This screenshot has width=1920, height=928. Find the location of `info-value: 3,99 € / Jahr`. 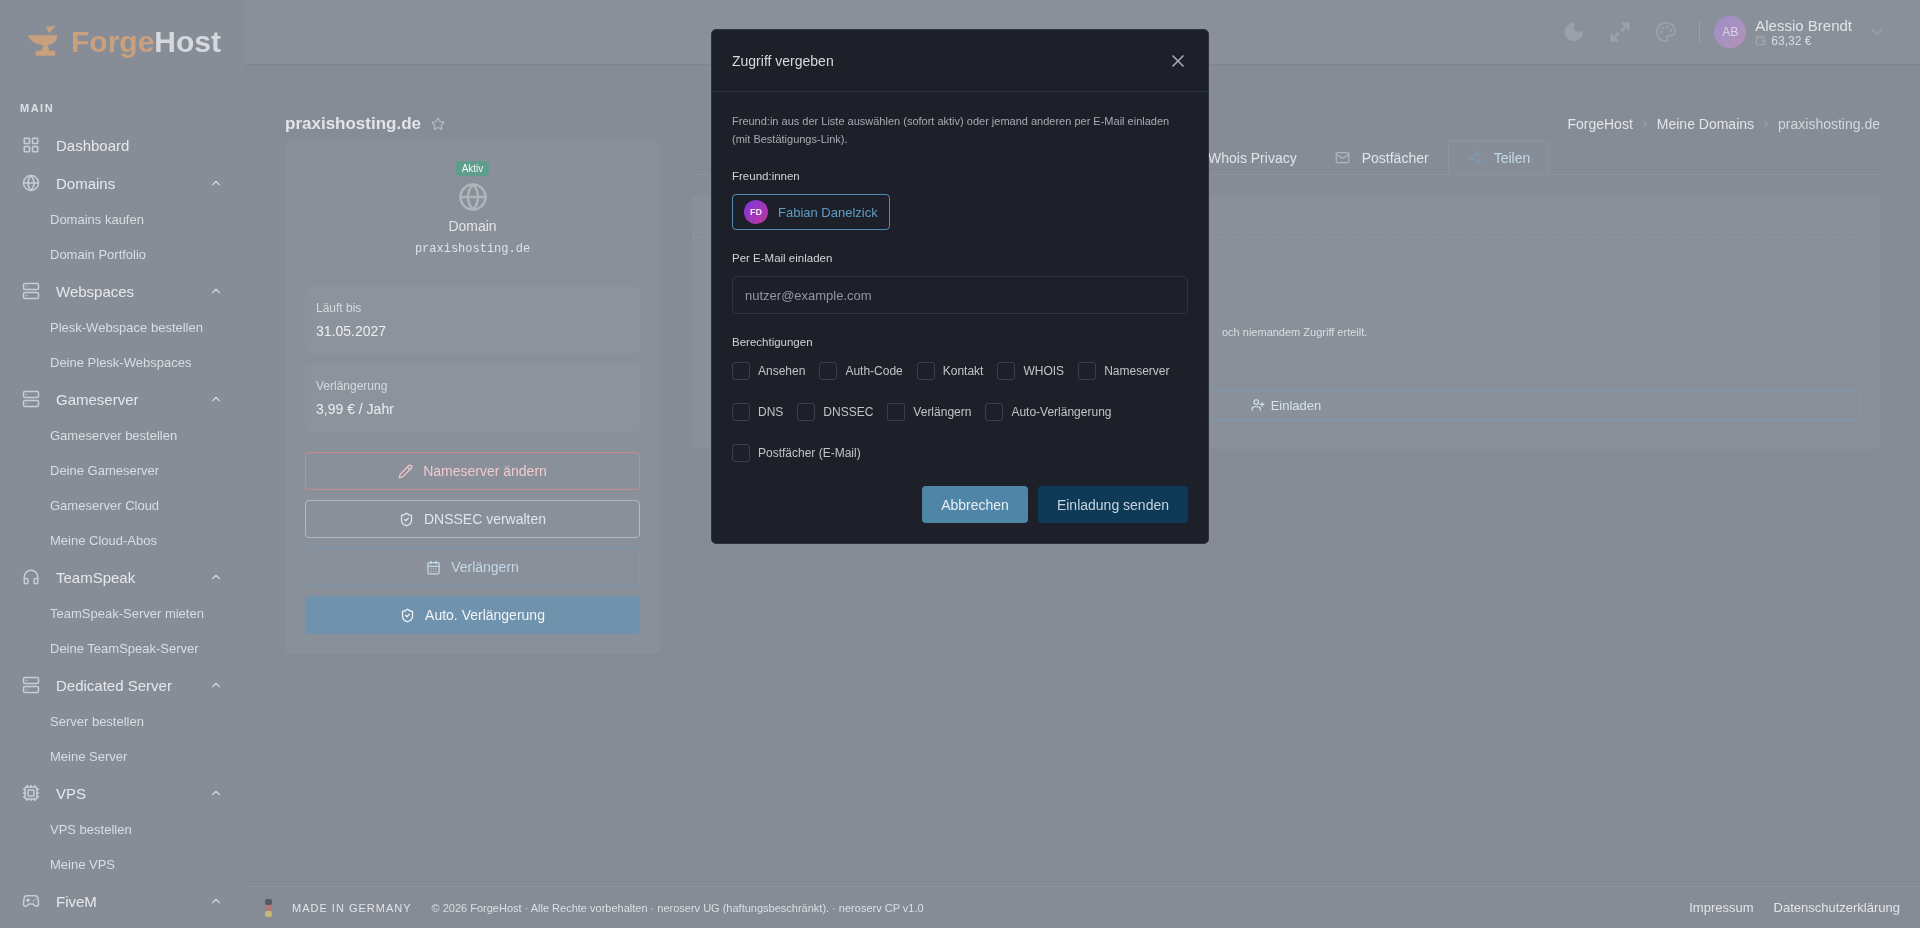

info-value: 3,99 € / Jahr is located at coordinates (355, 409).